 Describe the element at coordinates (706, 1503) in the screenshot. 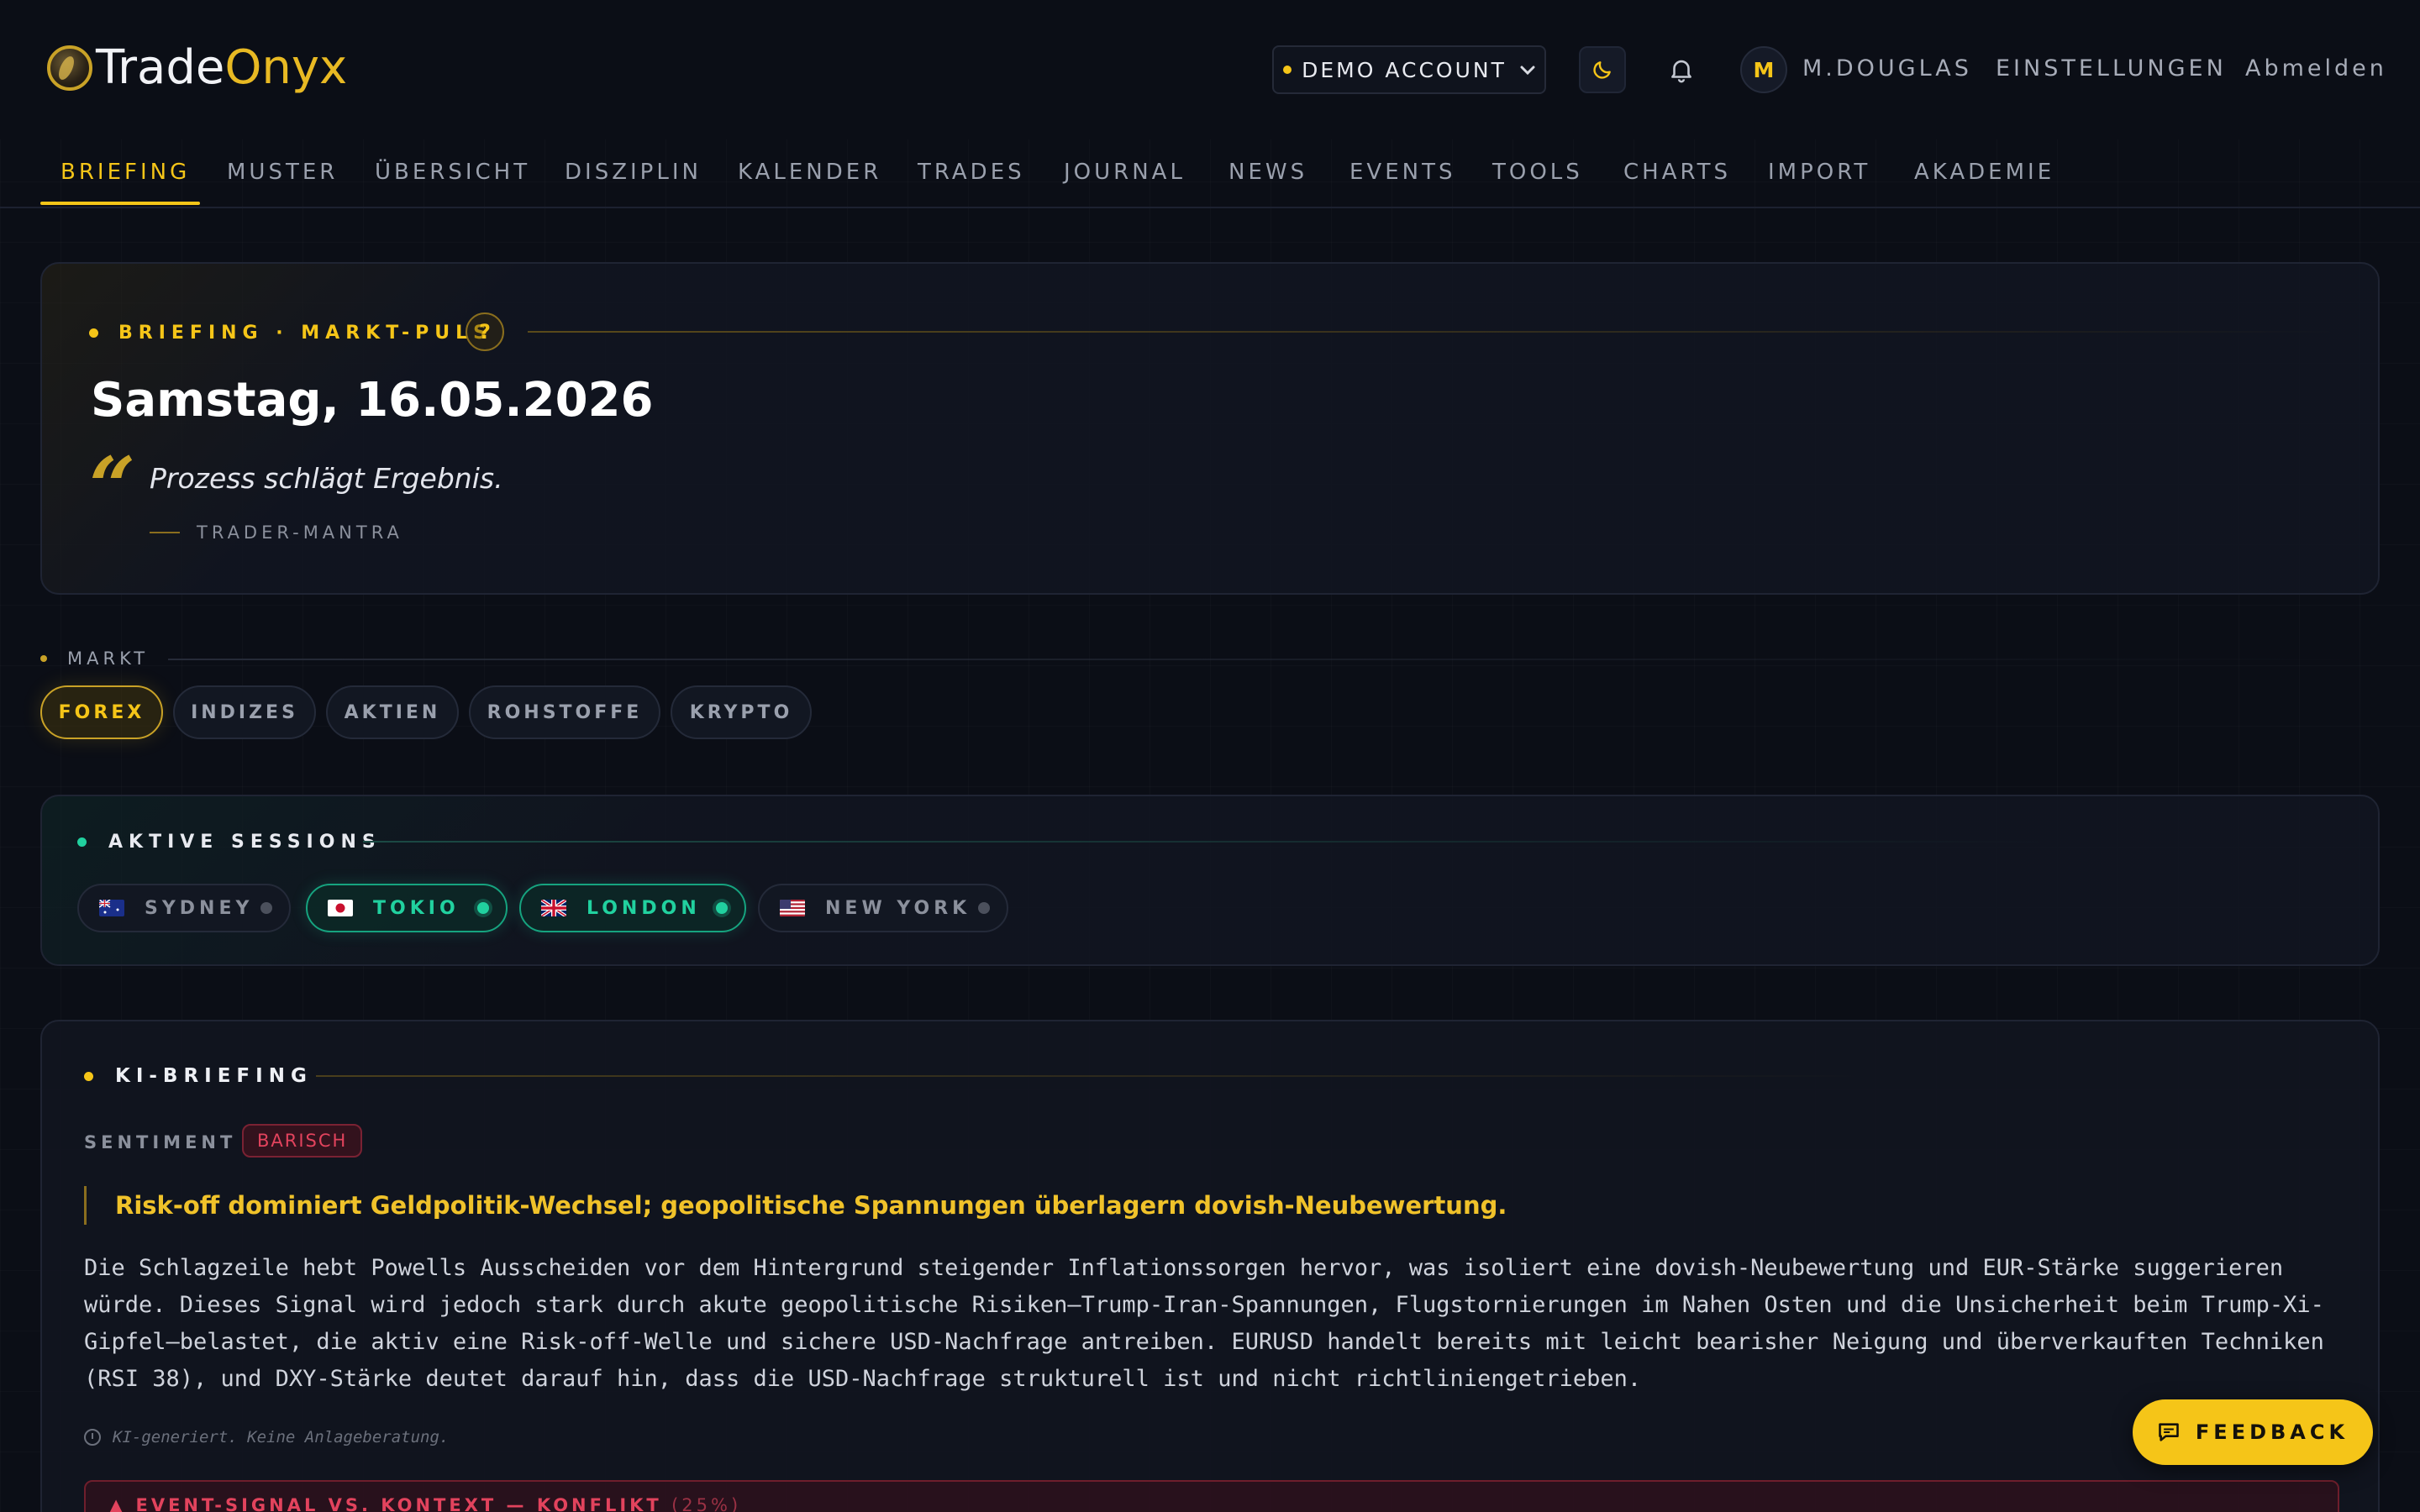

I see `conflict-percent: (25%)` at that location.